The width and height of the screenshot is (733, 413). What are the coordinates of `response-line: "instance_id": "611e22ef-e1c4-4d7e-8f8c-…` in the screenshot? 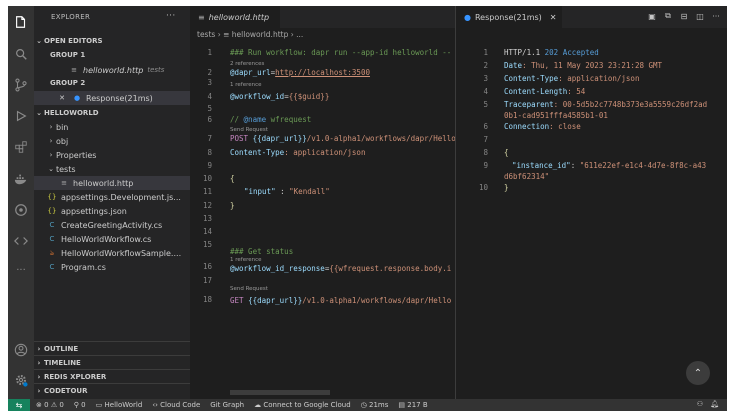 It's located at (609, 165).